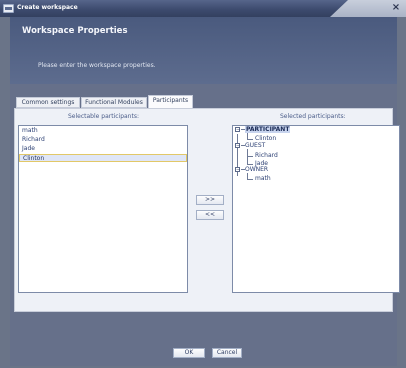 The height and width of the screenshot is (368, 406). What do you see at coordinates (268, 129) in the screenshot?
I see `tree-group-participant: PARTICIPANT` at bounding box center [268, 129].